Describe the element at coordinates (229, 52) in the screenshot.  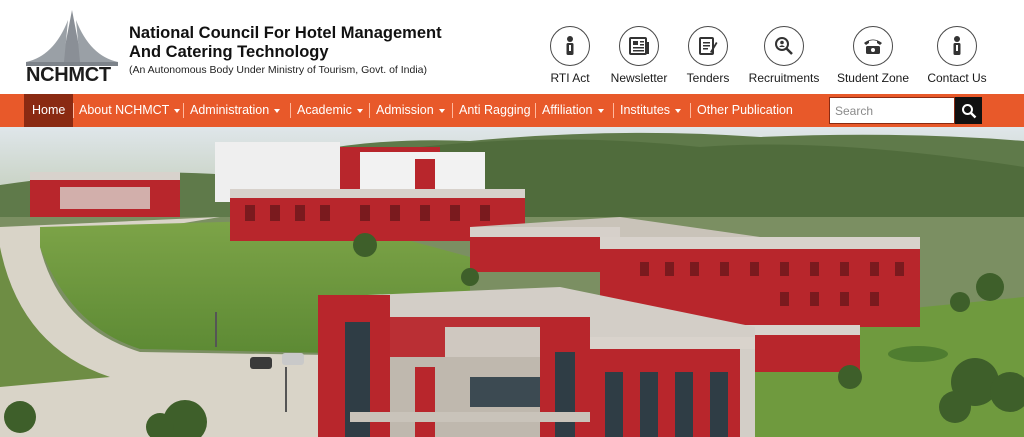
I see `organization-title-line2: And Catering Technology` at that location.